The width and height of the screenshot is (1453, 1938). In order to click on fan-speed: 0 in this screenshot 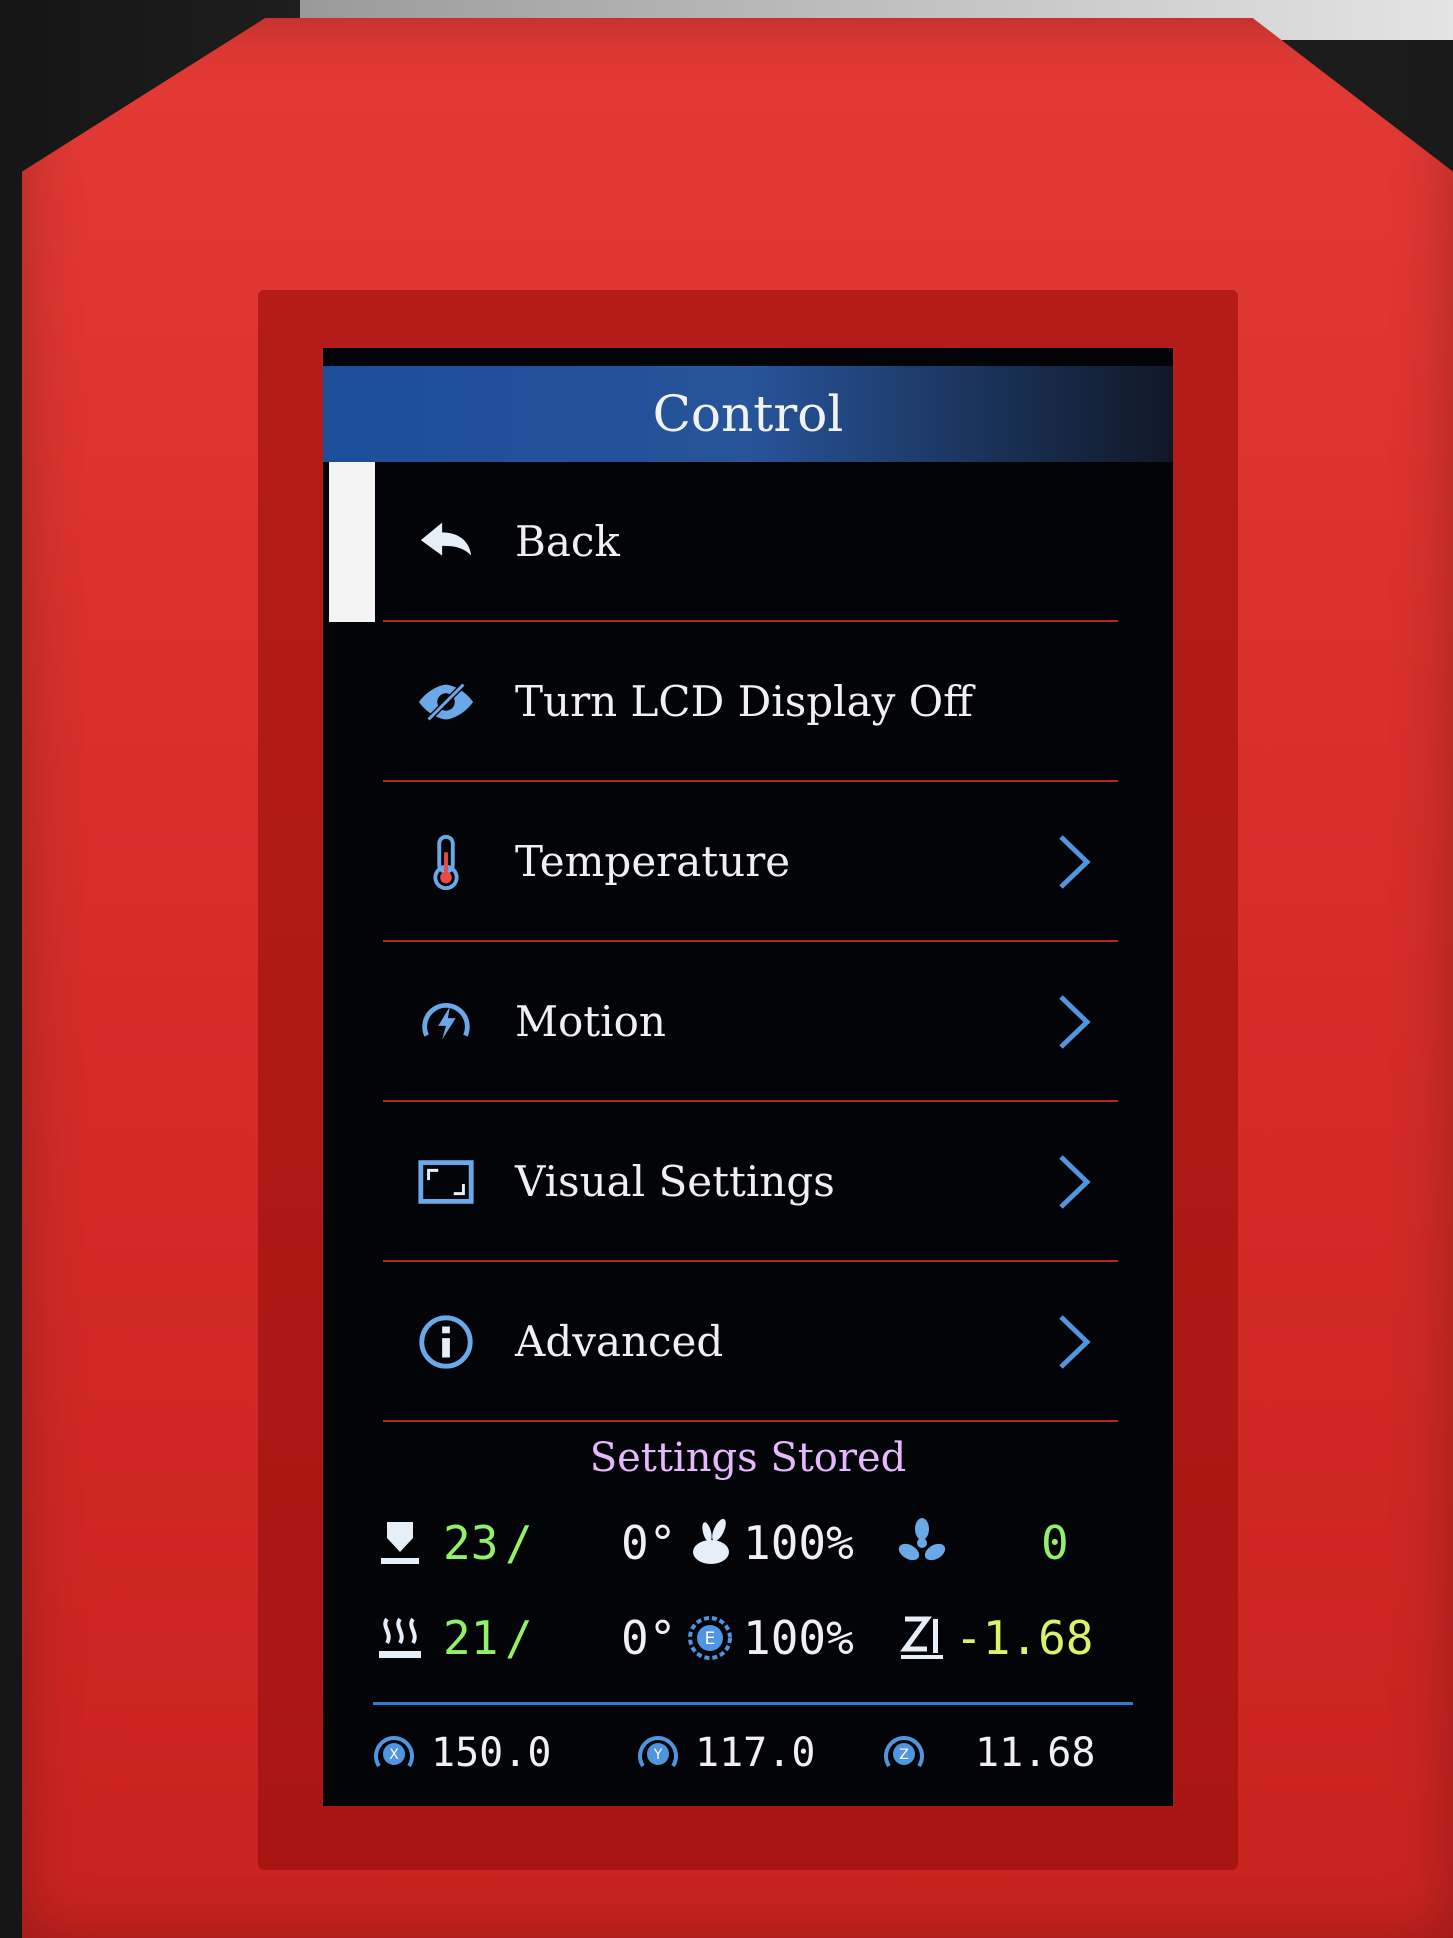, I will do `click(1055, 1543)`.